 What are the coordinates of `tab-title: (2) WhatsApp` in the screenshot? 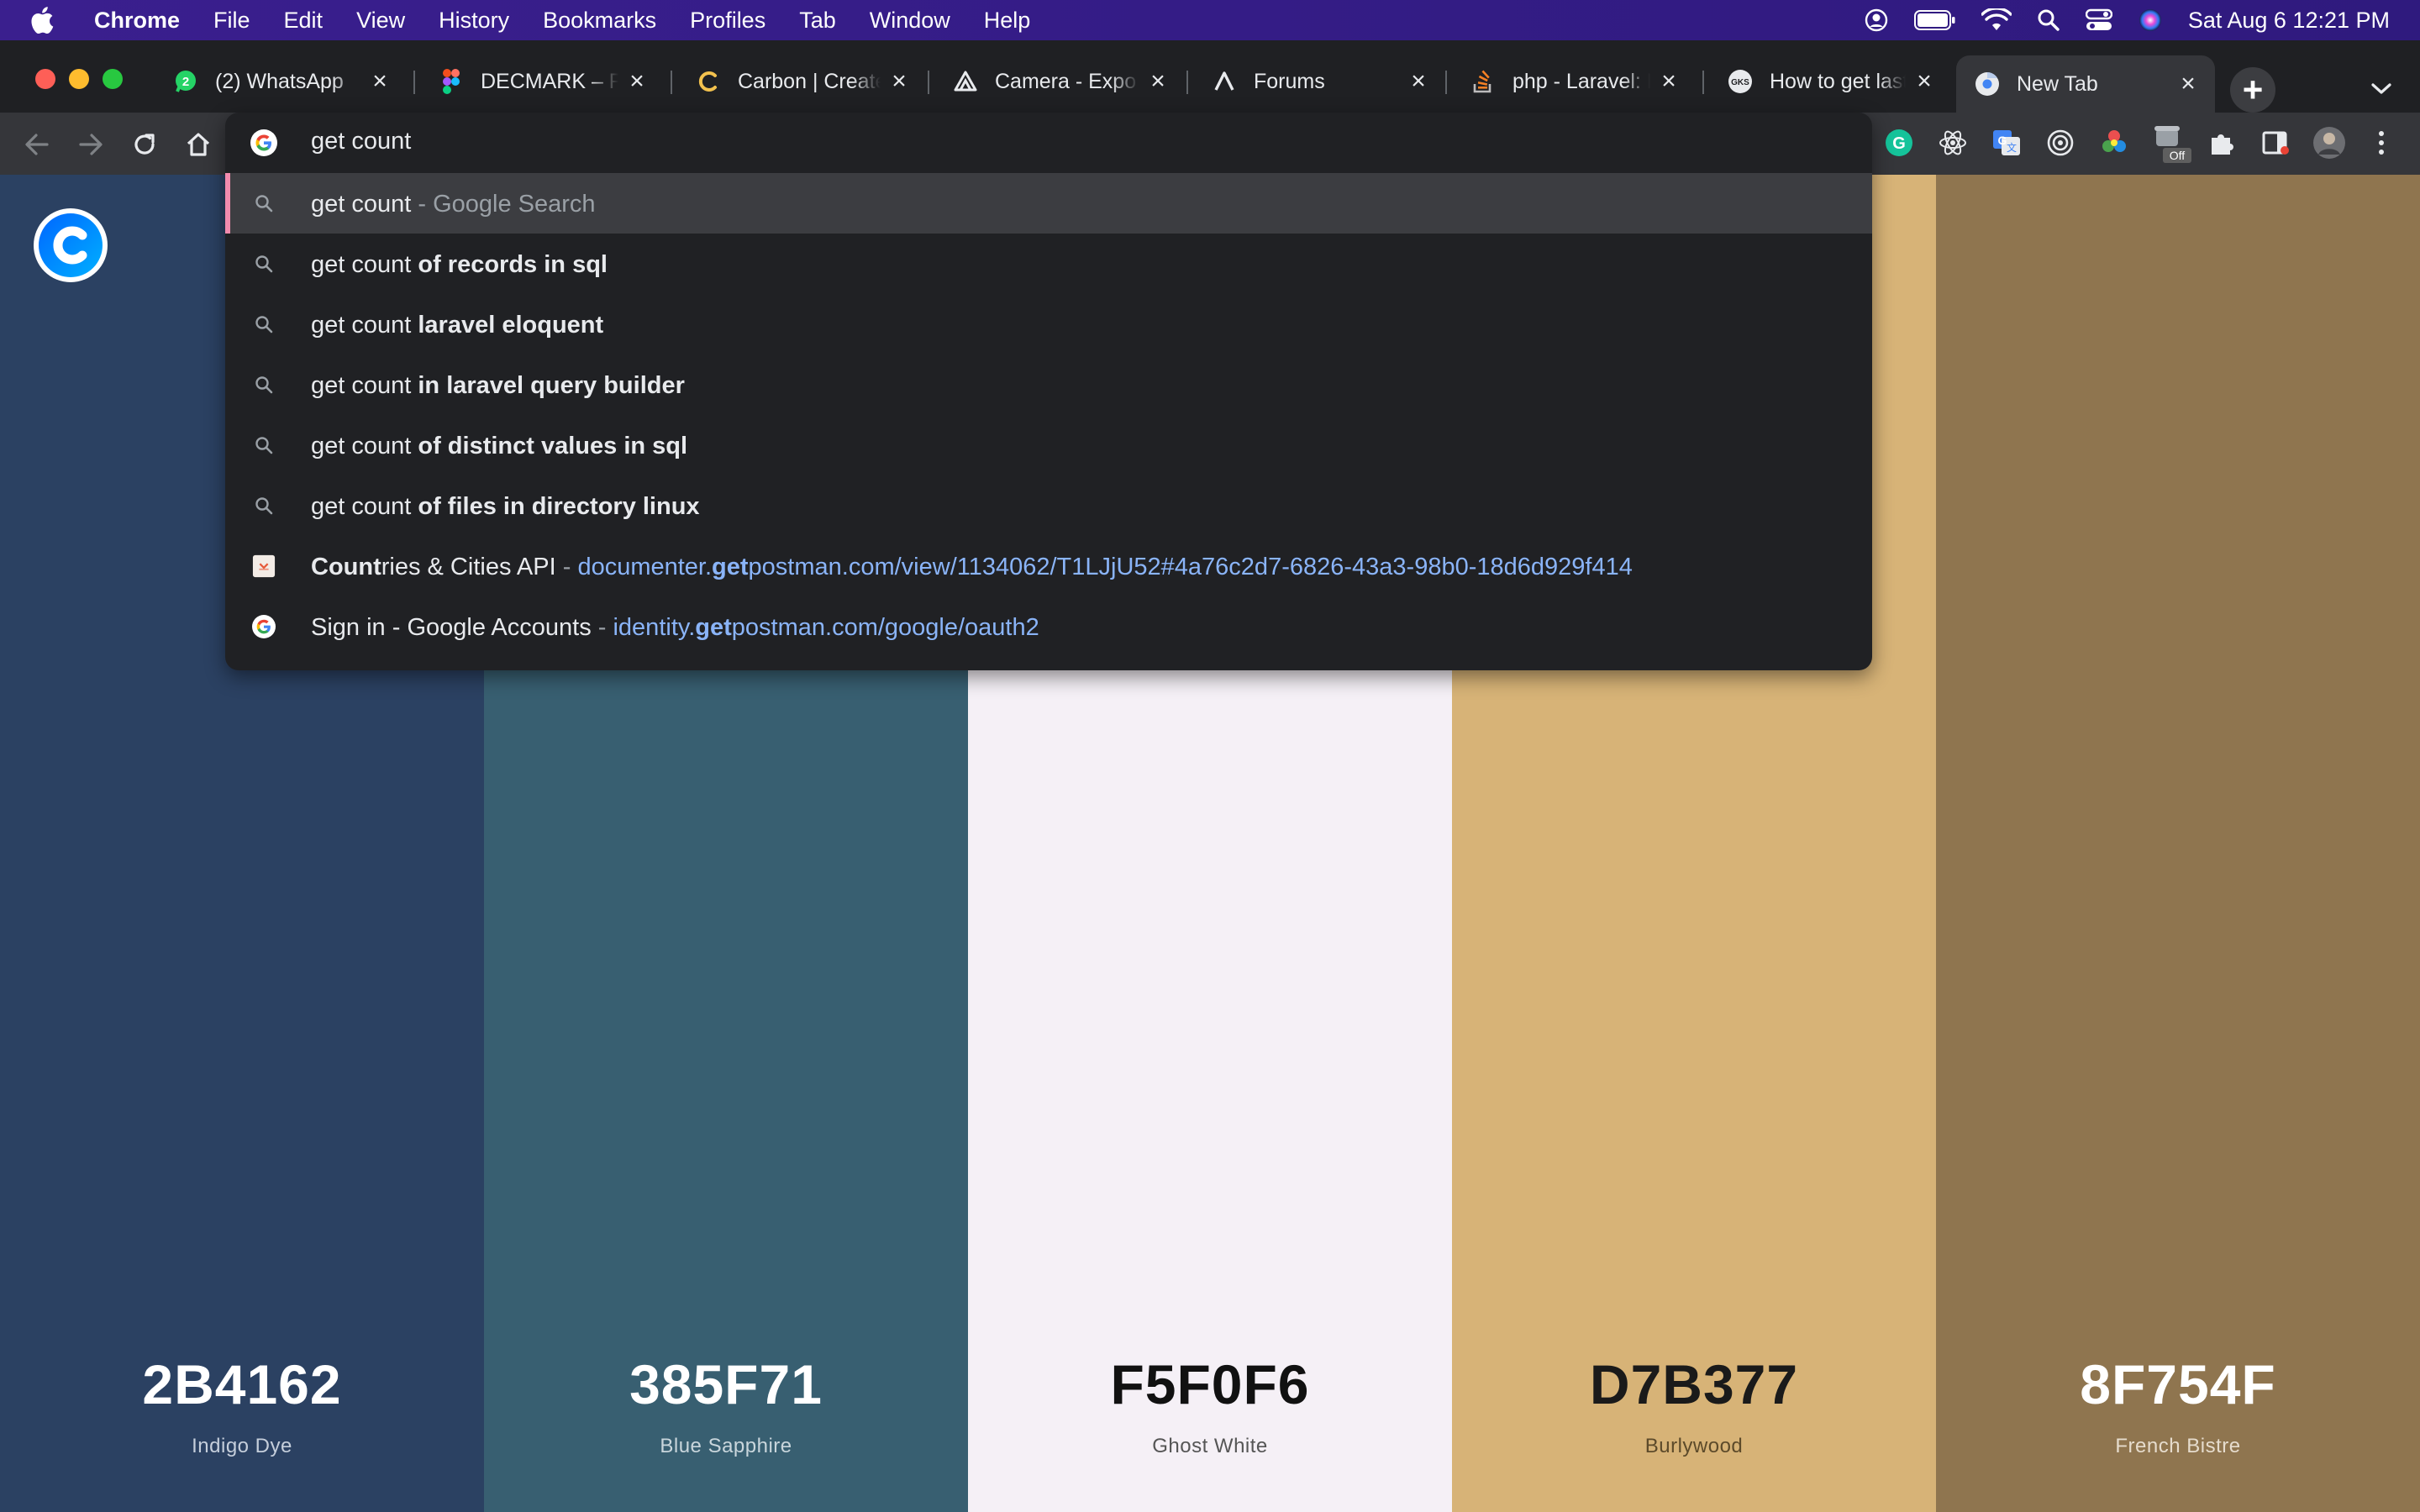 It's located at (279, 81).